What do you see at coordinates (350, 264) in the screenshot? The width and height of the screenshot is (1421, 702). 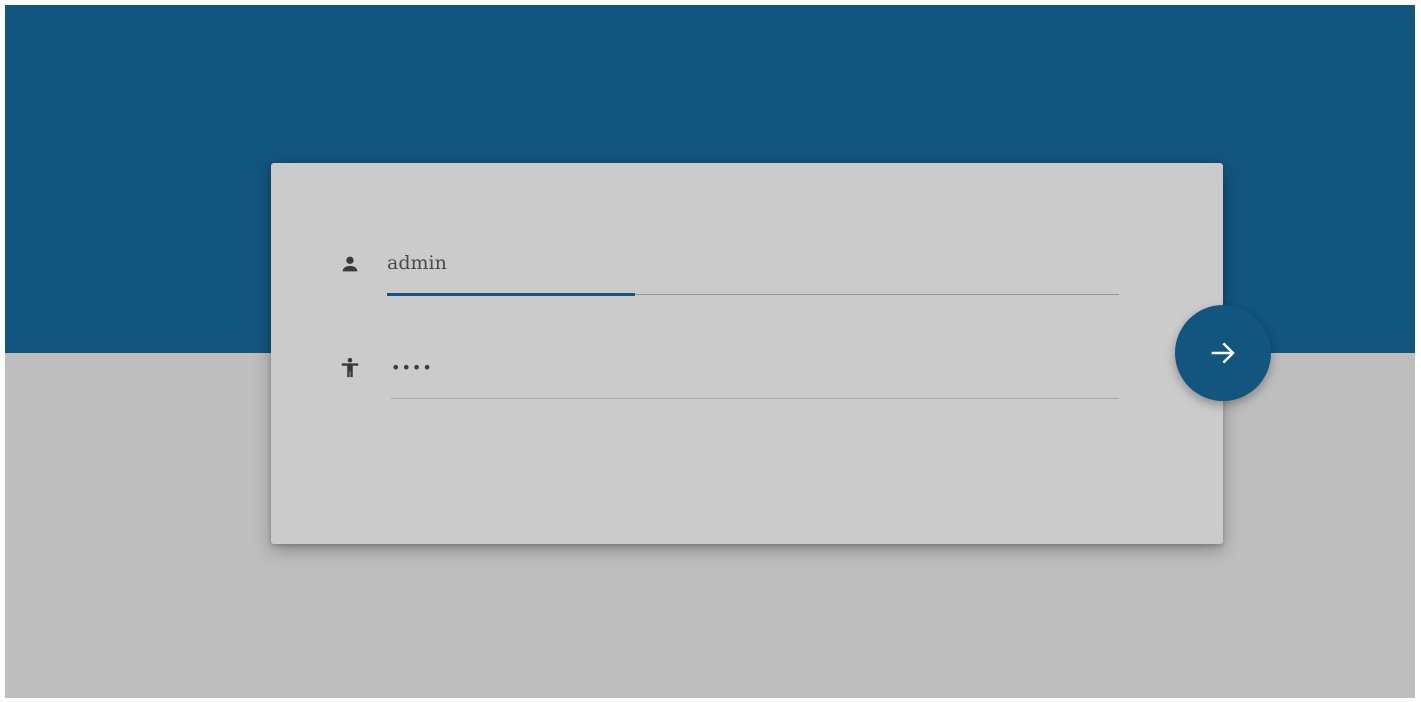 I see `person-icon` at bounding box center [350, 264].